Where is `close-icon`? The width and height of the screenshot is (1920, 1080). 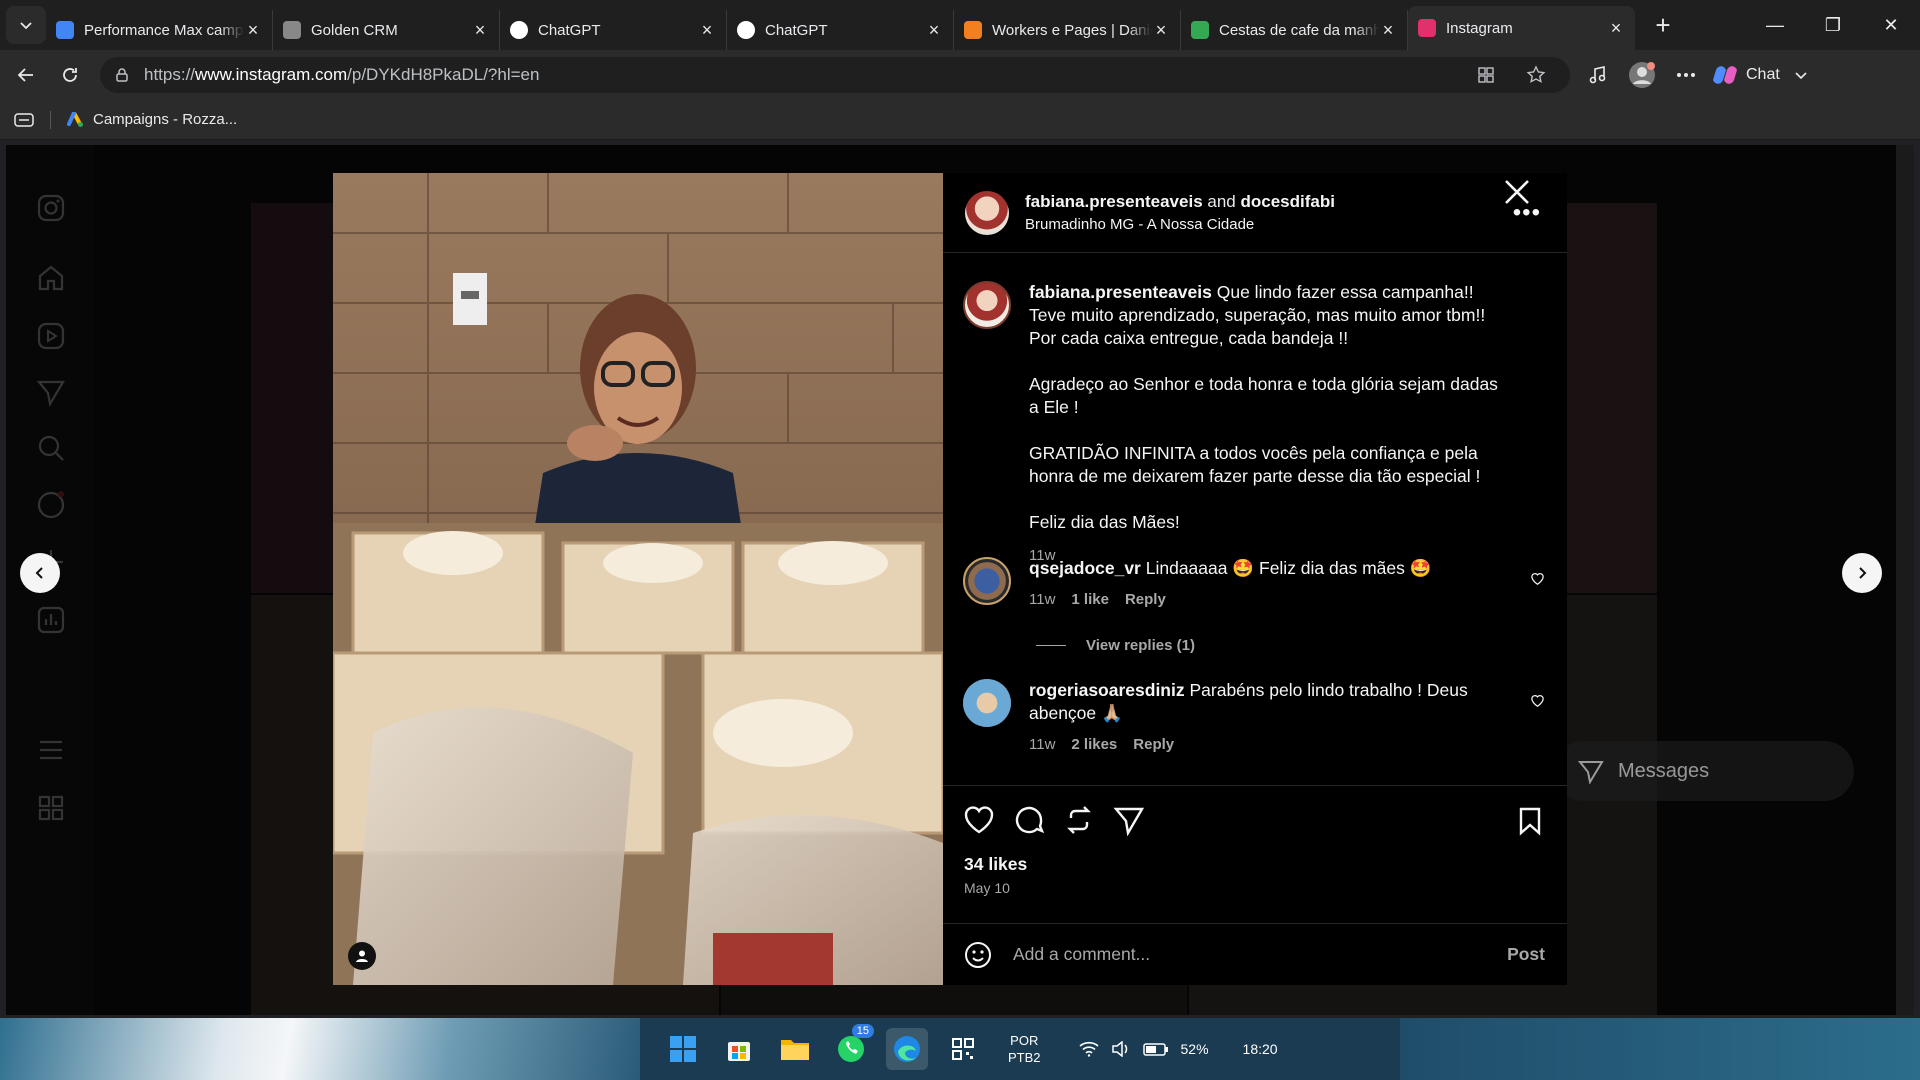 close-icon is located at coordinates (1517, 192).